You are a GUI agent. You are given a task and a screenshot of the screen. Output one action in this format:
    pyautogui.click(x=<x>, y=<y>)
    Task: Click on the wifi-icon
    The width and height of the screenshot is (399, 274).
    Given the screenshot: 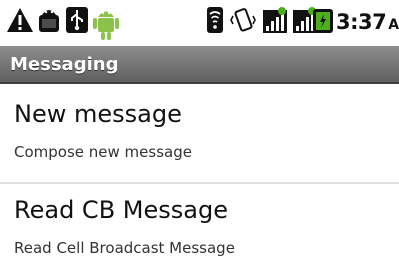 What is the action you would take?
    pyautogui.click(x=215, y=20)
    